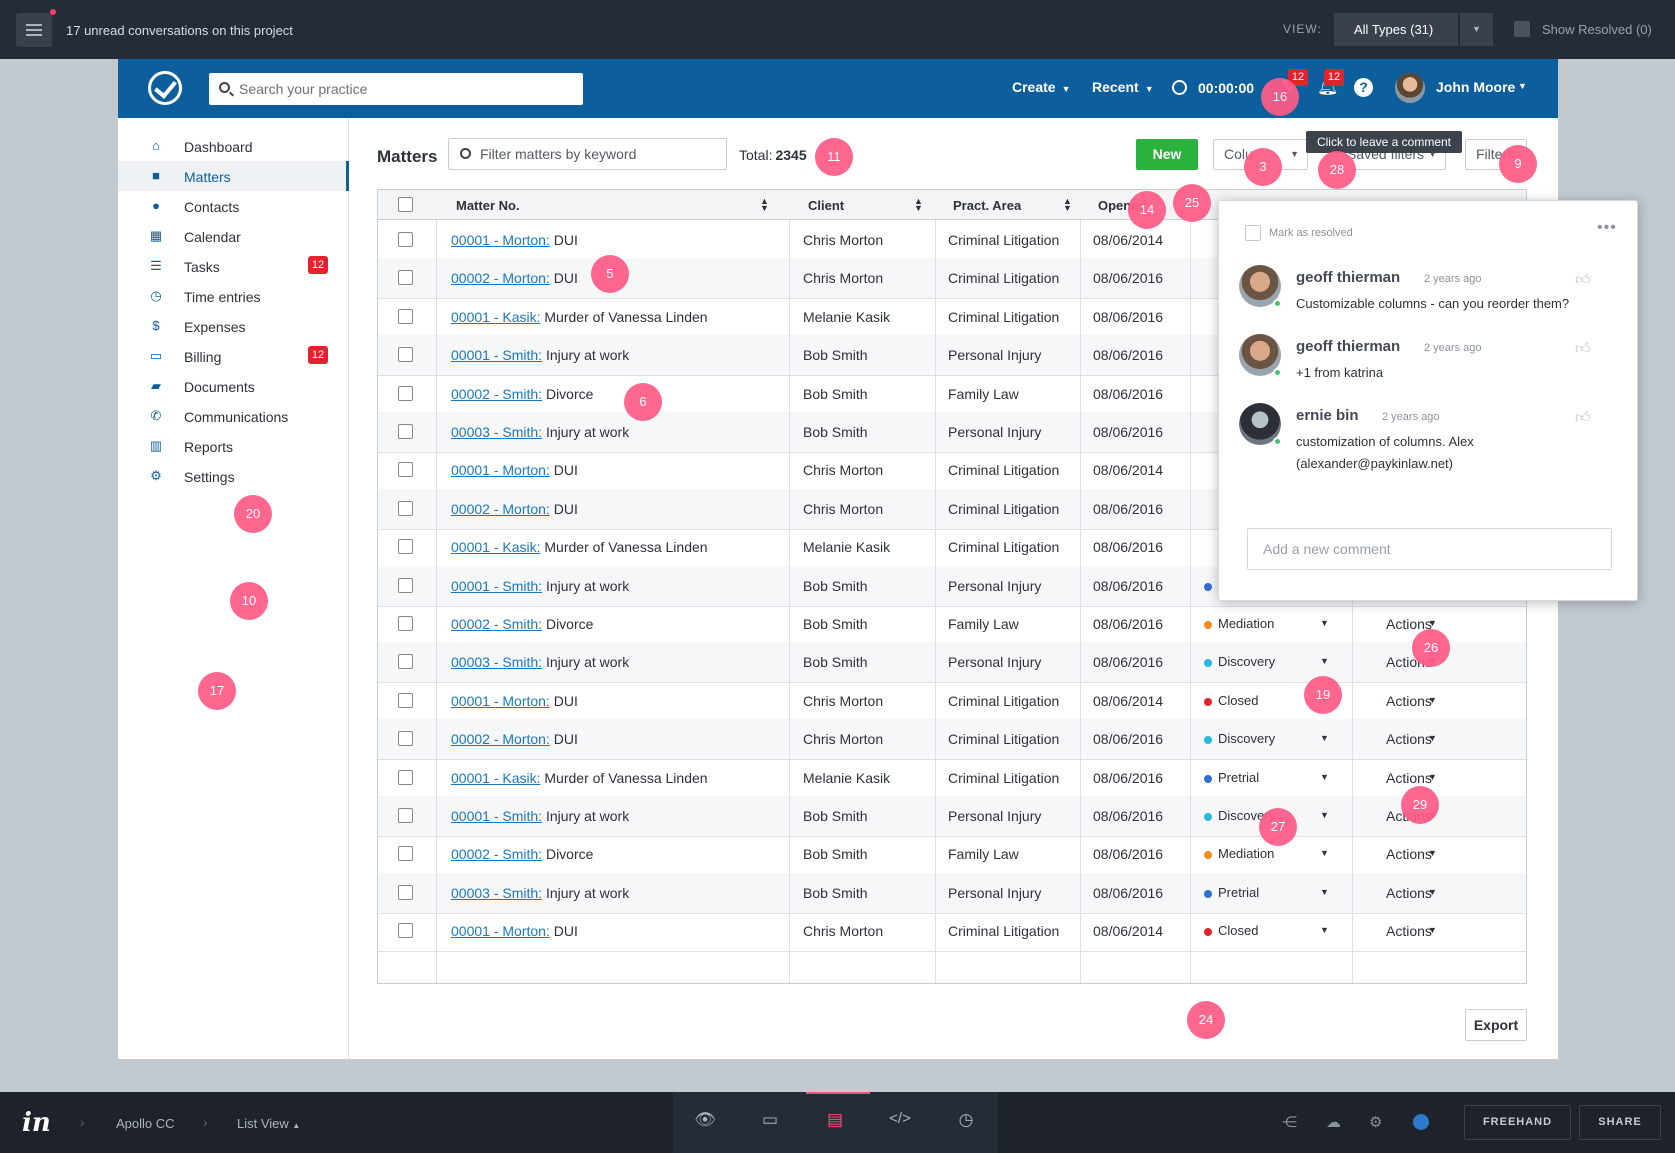 This screenshot has height=1153, width=1675. What do you see at coordinates (1420, 805) in the screenshot?
I see `comment-pin: 29` at bounding box center [1420, 805].